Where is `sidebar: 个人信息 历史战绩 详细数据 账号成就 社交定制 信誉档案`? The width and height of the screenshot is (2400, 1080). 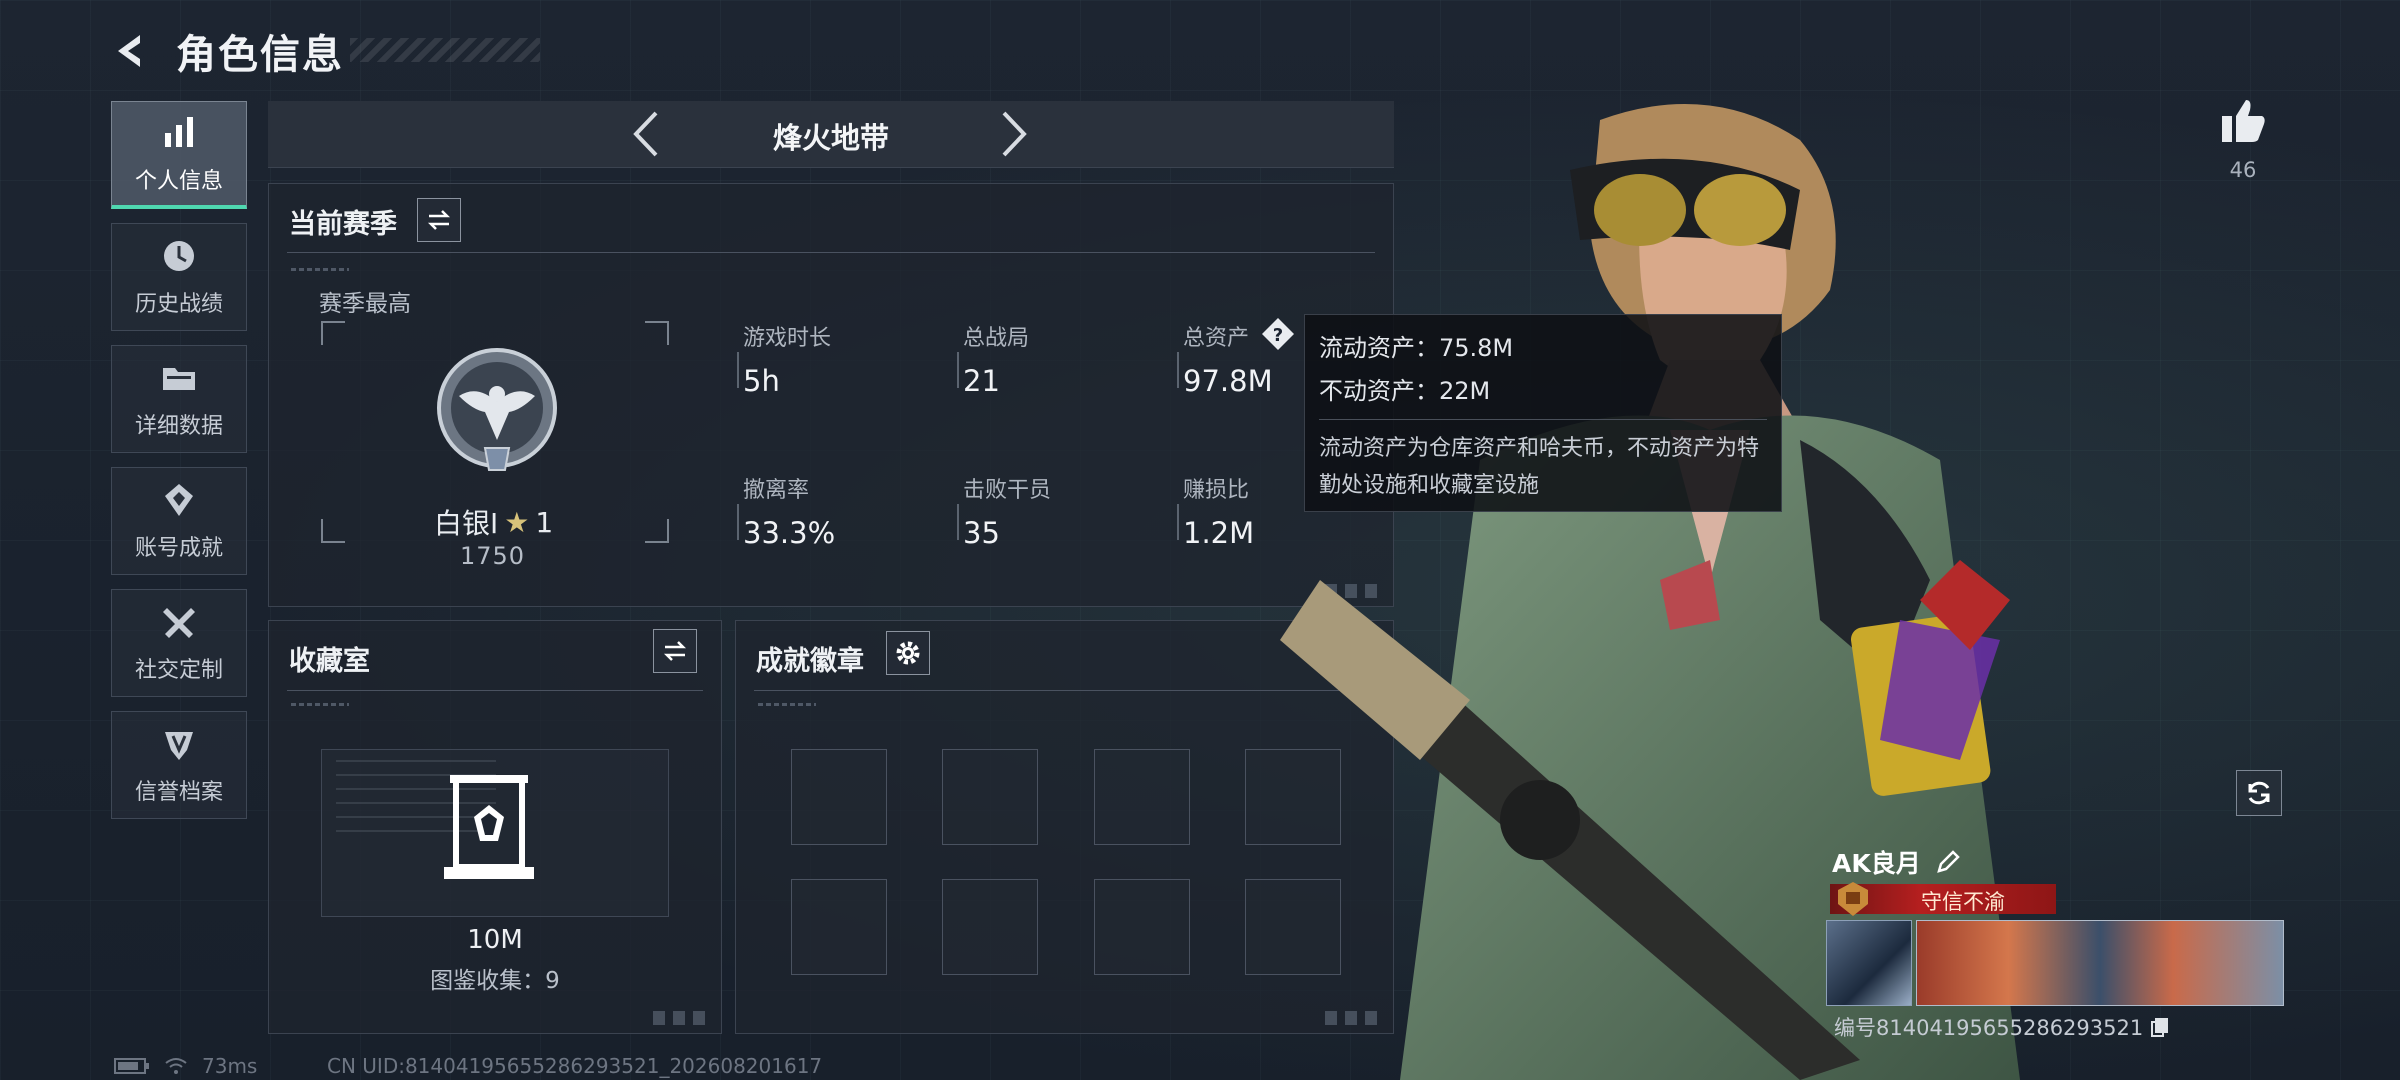 sidebar: 个人信息 历史战绩 详细数据 账号成就 社交定制 信誉档案 is located at coordinates (180, 467).